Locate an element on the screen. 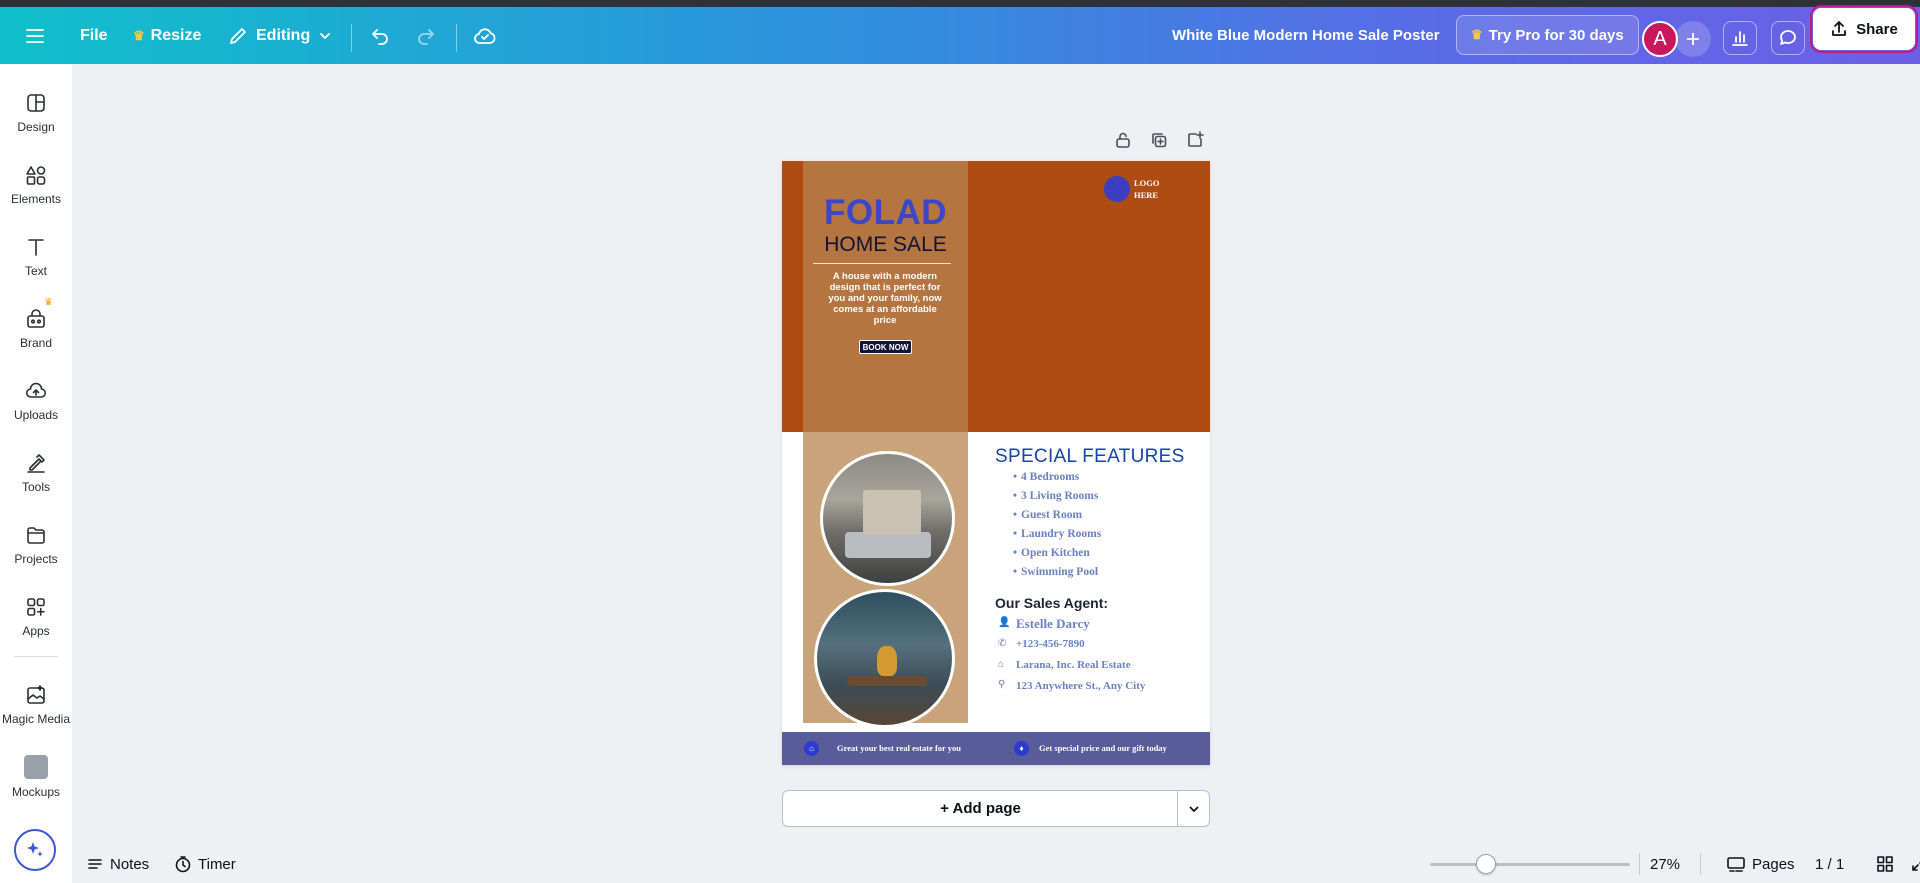 The image size is (1920, 883). grid-view-icon is located at coordinates (1885, 864).